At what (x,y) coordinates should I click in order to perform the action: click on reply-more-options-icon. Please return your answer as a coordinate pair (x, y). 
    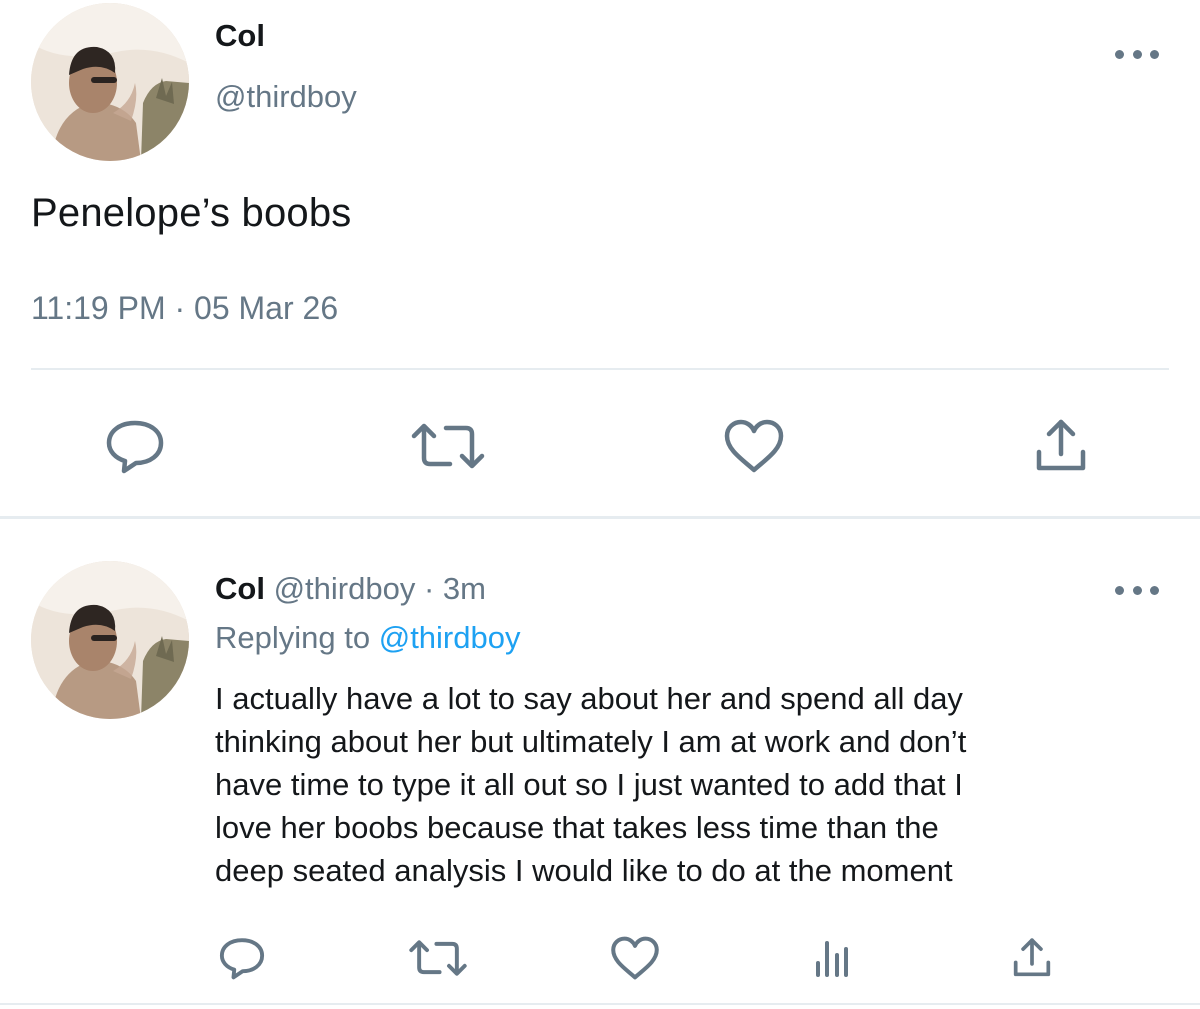
    Looking at the image, I should click on (1137, 590).